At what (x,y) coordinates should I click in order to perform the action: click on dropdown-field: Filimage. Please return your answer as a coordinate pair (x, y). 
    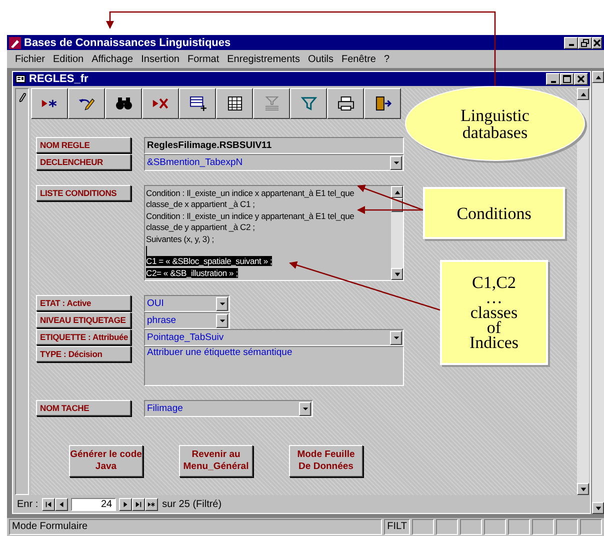
    Looking at the image, I should click on (228, 408).